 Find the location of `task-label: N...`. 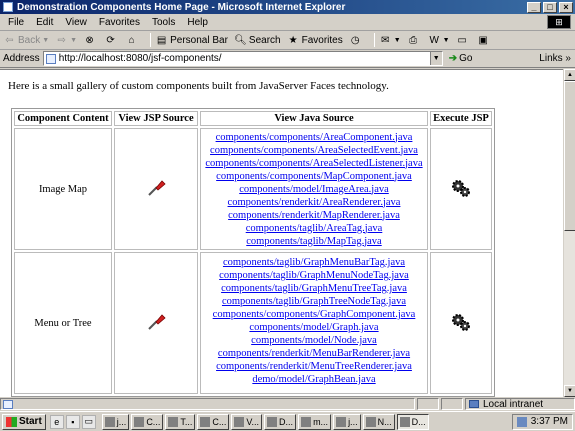

task-label: N... is located at coordinates (384, 421).